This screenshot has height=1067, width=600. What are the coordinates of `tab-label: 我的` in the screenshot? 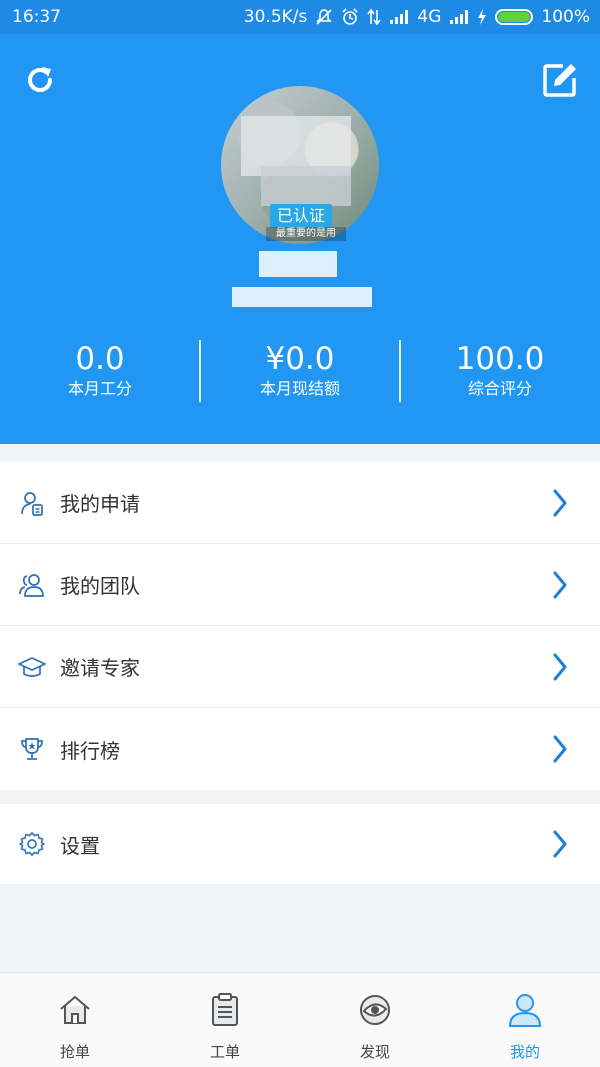 It's located at (524, 1052).